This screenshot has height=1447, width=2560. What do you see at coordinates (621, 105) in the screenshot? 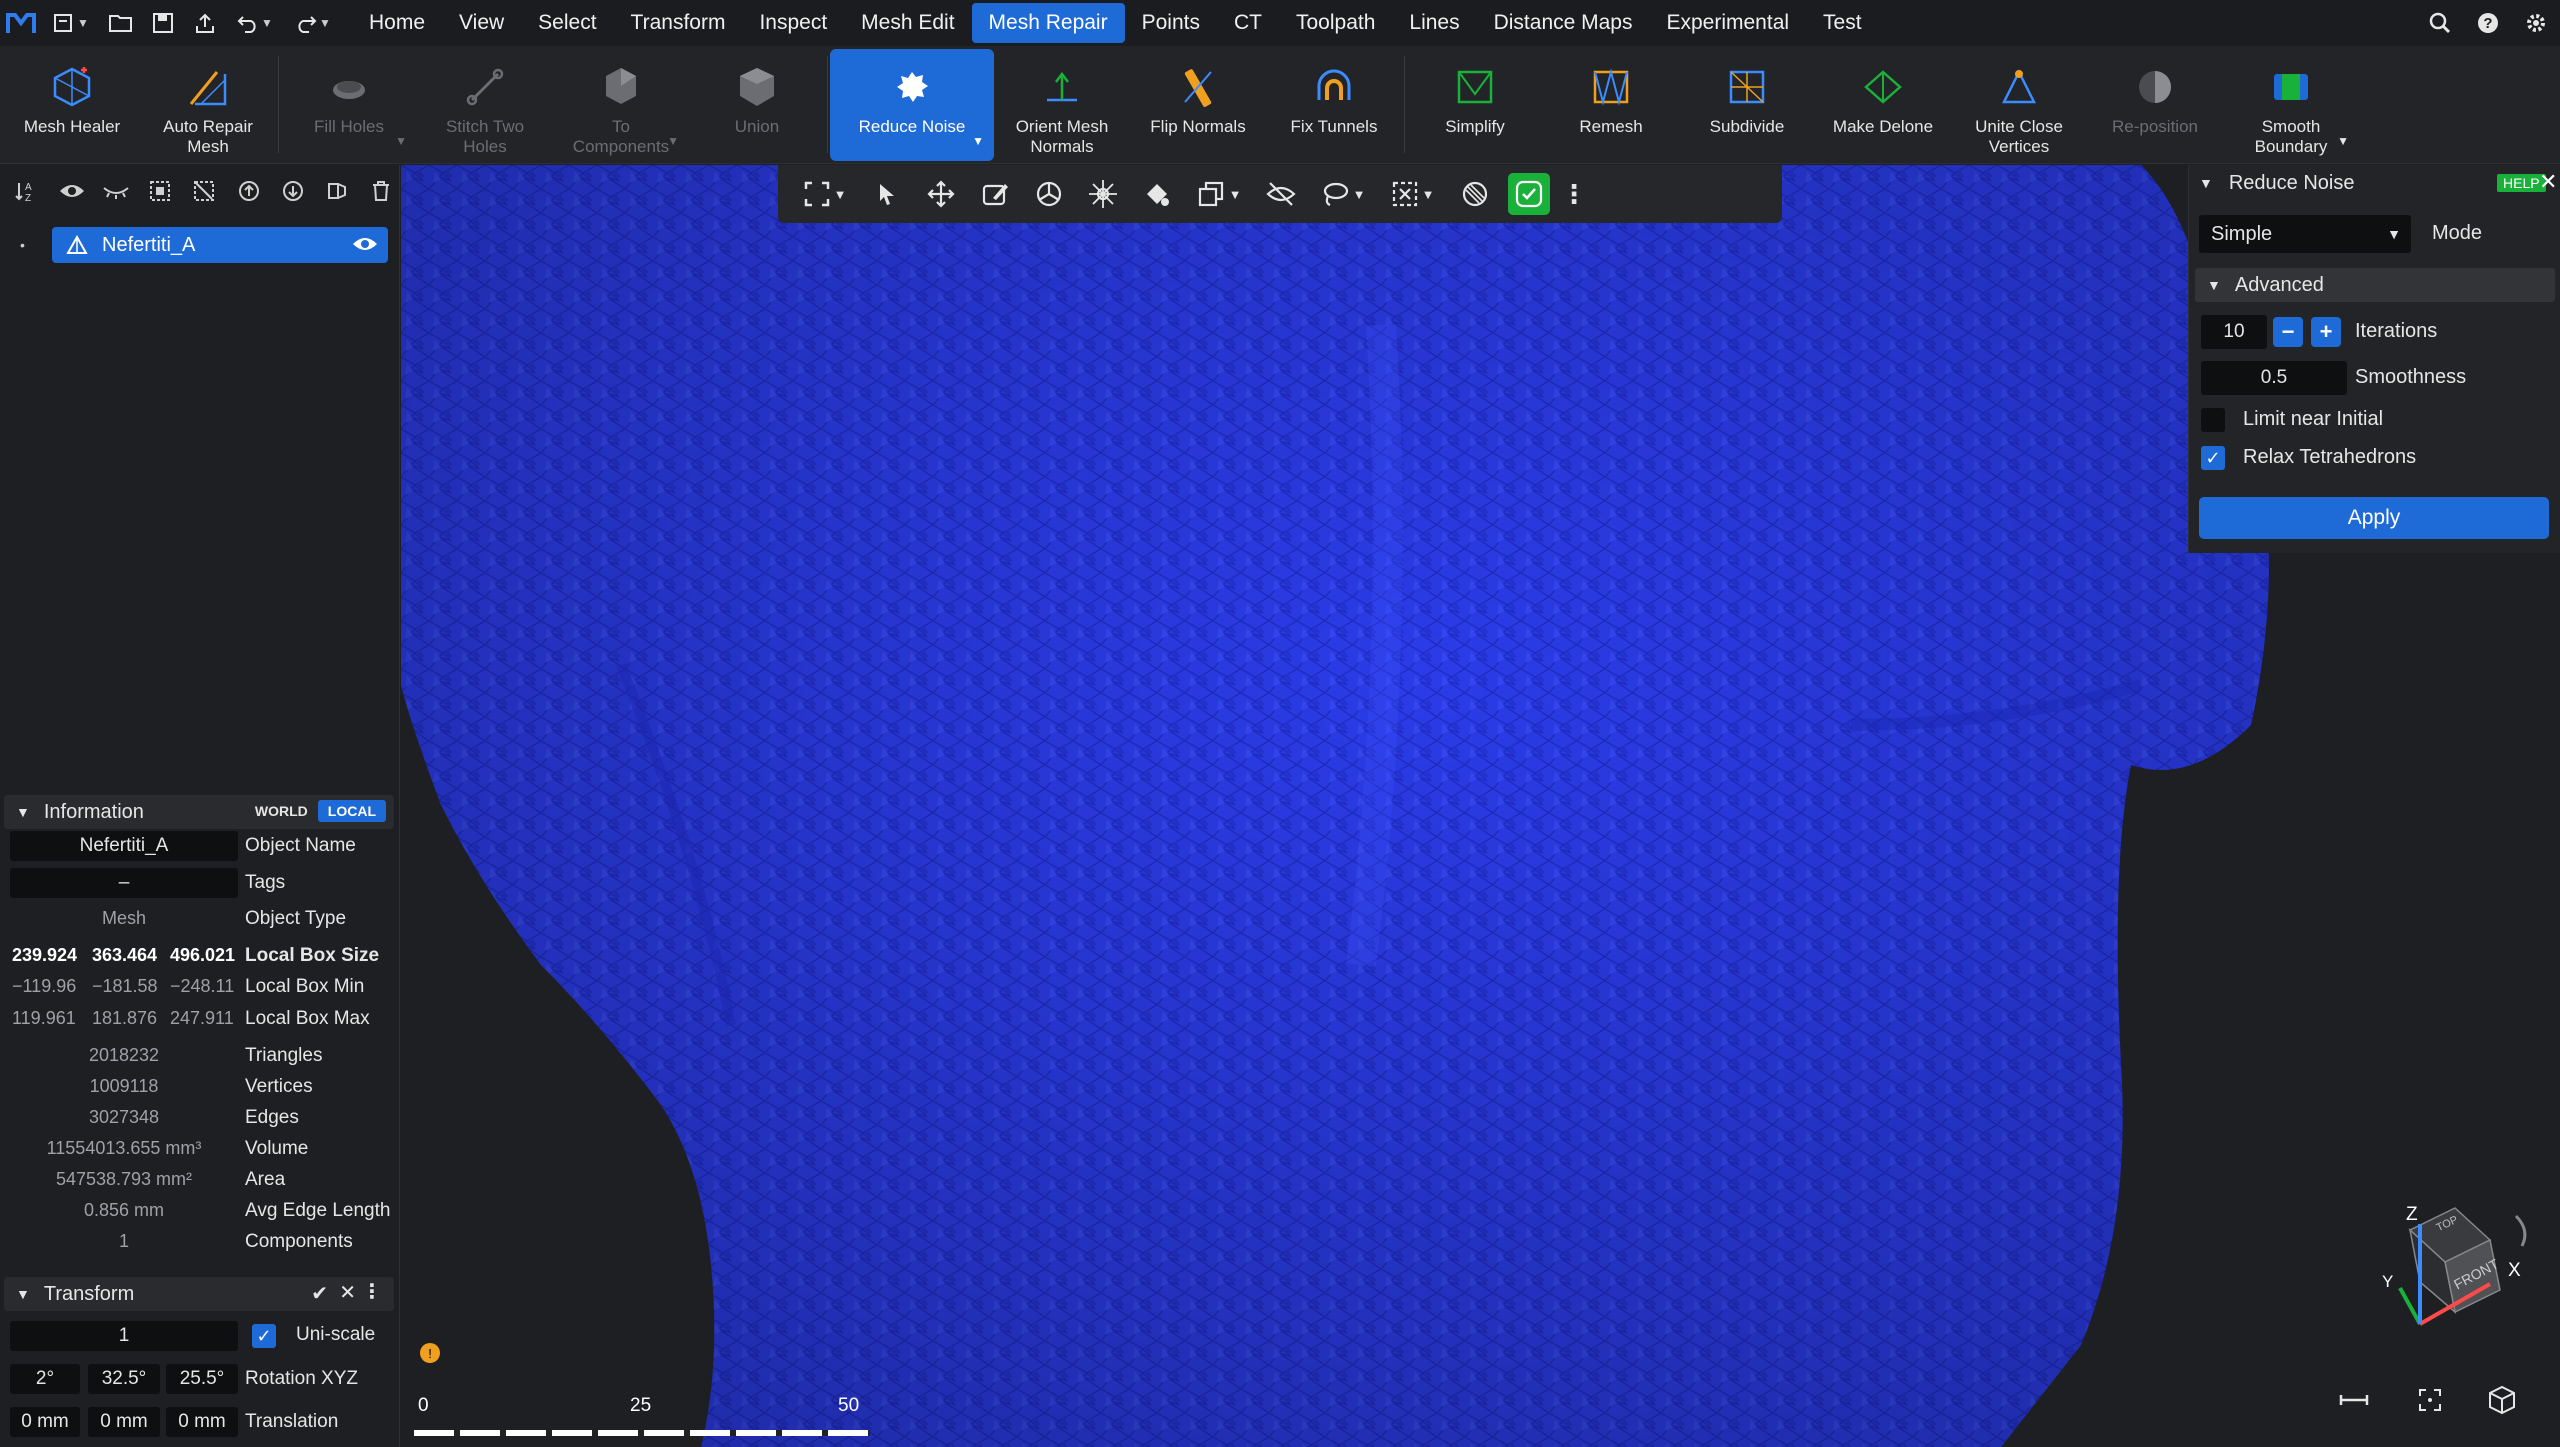
I see `to-components-button: To Components ▼` at bounding box center [621, 105].